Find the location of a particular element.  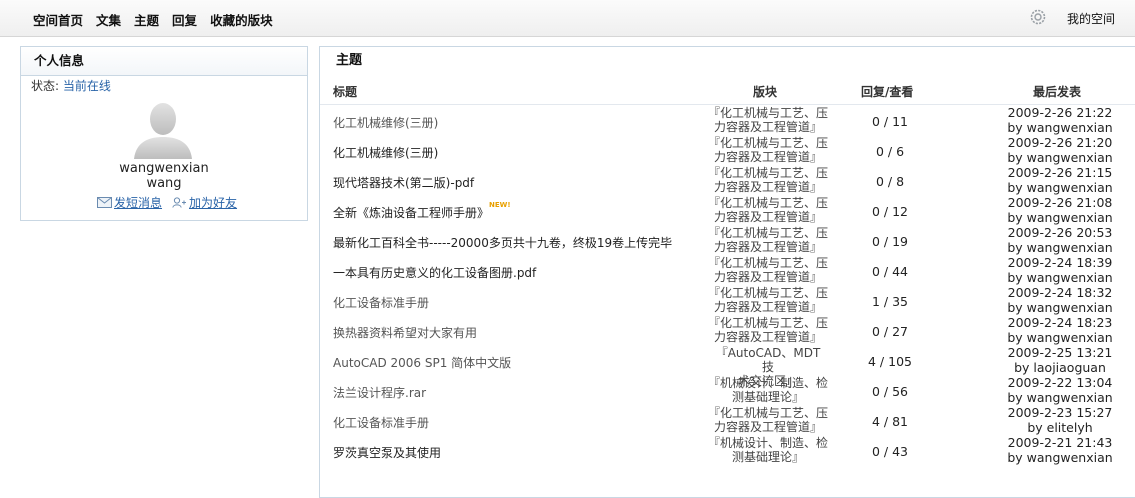

reply-view-count: 0 / 27 is located at coordinates (890, 331).